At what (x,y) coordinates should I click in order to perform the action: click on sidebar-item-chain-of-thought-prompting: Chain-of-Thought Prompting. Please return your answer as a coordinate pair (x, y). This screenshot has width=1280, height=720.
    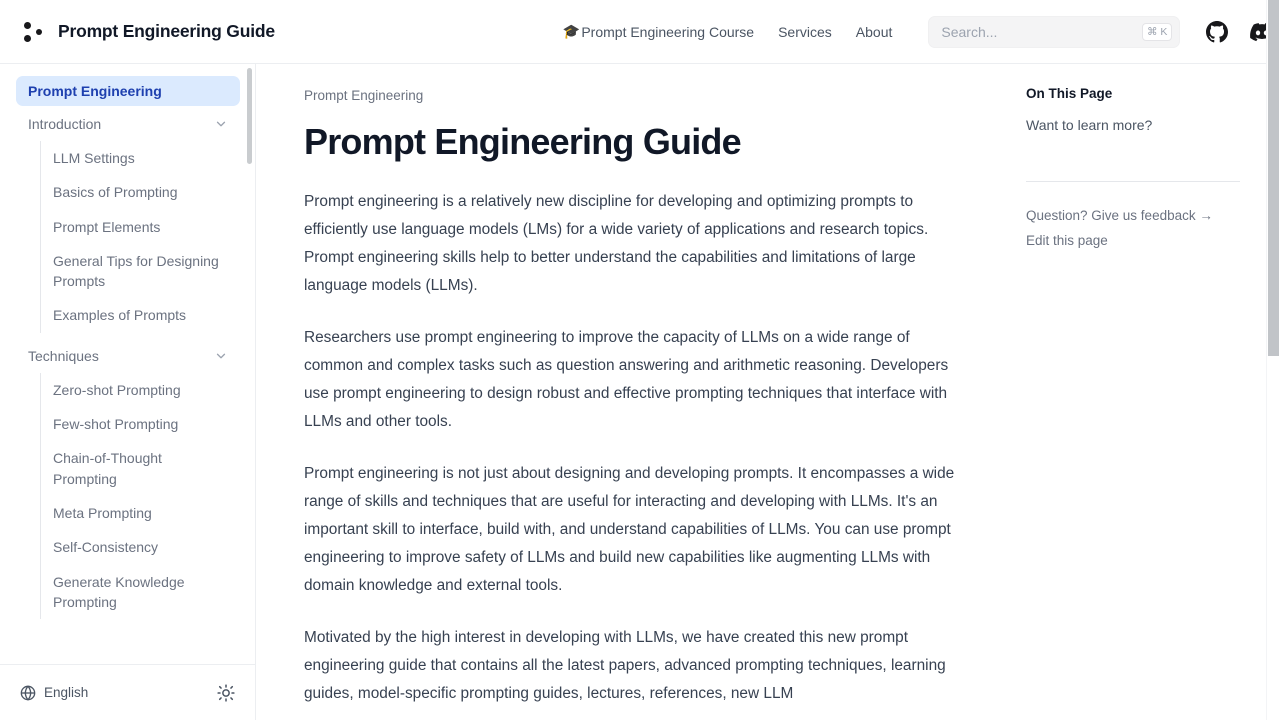
    Looking at the image, I should click on (140, 468).